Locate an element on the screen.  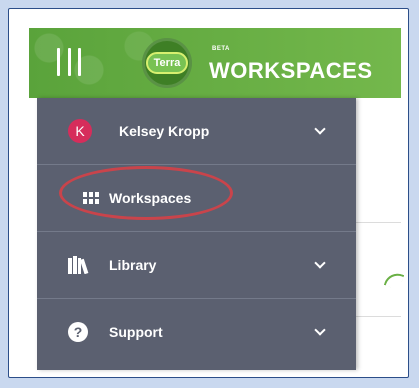
library-icon is located at coordinates (78, 265).